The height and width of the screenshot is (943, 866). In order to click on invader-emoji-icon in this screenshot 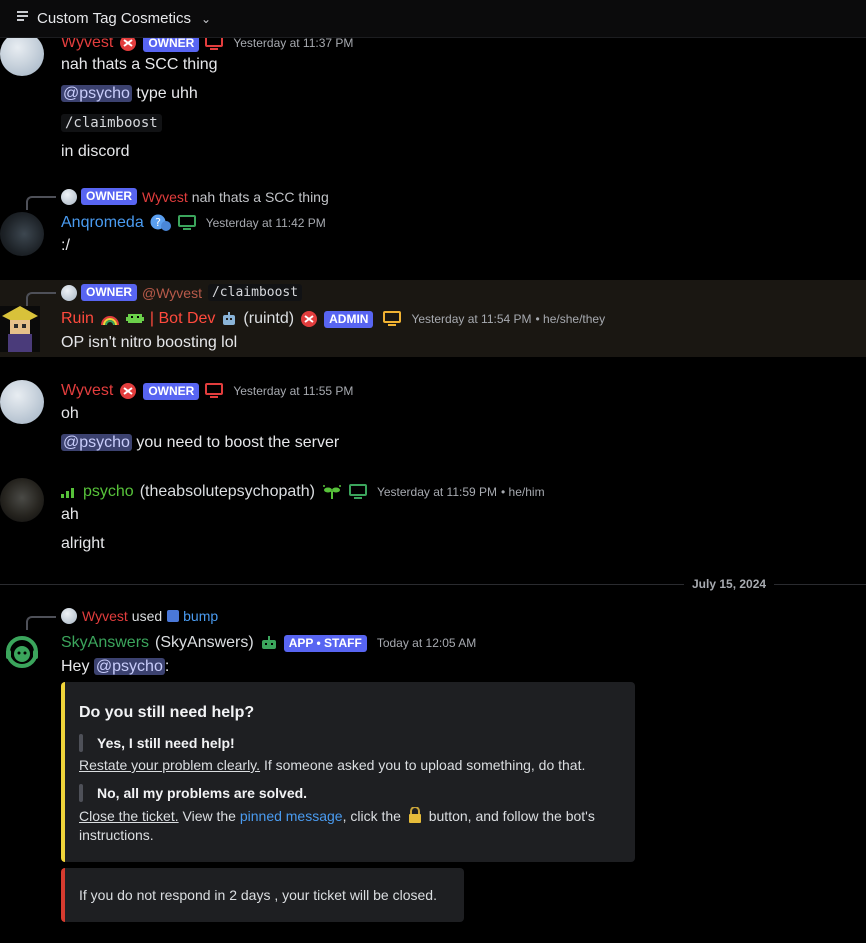, I will do `click(134, 319)`.